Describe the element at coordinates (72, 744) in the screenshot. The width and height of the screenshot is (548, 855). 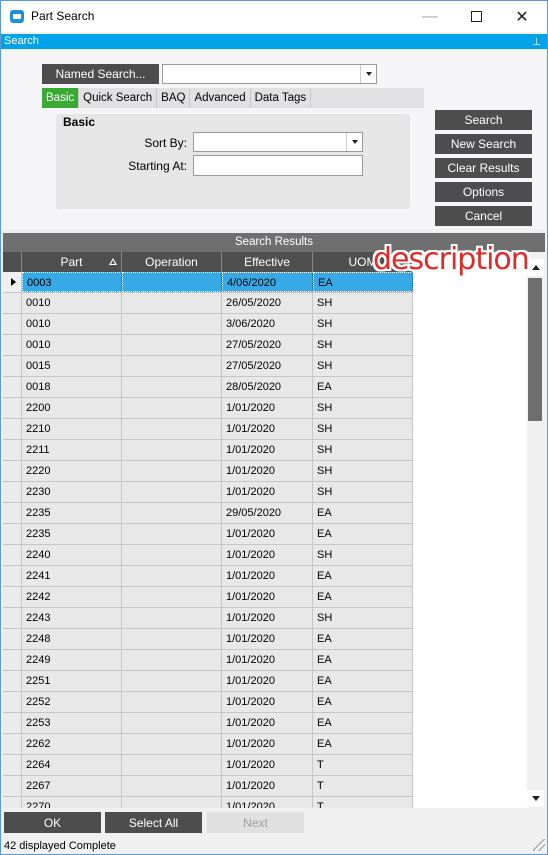
I see `cell-part: 2262` at that location.